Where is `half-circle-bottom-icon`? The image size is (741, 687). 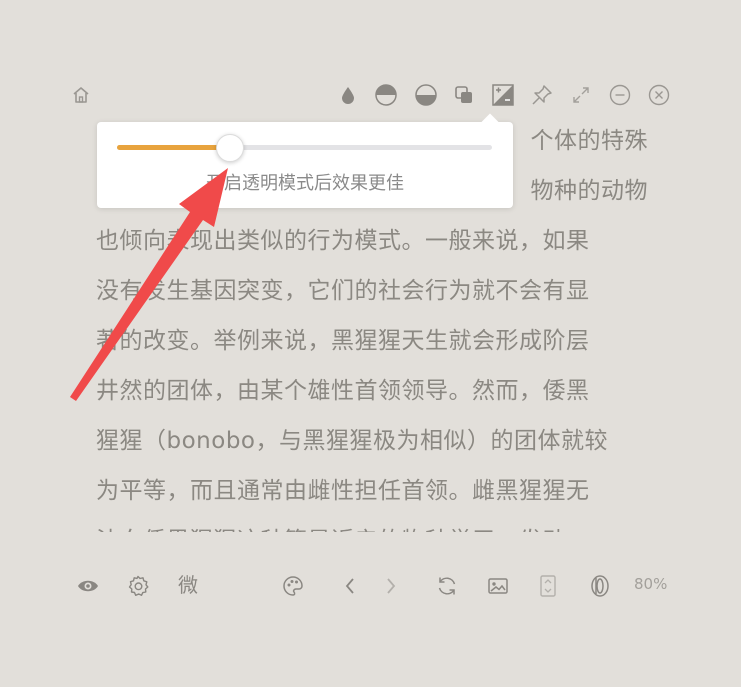
half-circle-bottom-icon is located at coordinates (426, 95).